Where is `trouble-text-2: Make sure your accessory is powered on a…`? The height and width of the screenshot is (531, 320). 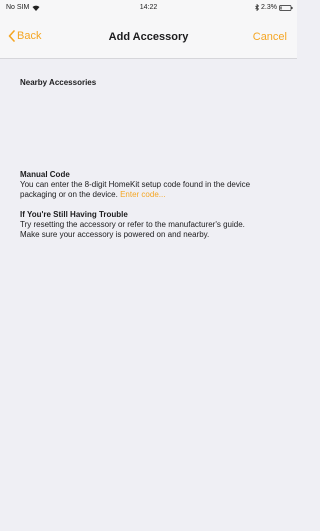
trouble-text-2: Make sure your accessory is powered on a… is located at coordinates (115, 234).